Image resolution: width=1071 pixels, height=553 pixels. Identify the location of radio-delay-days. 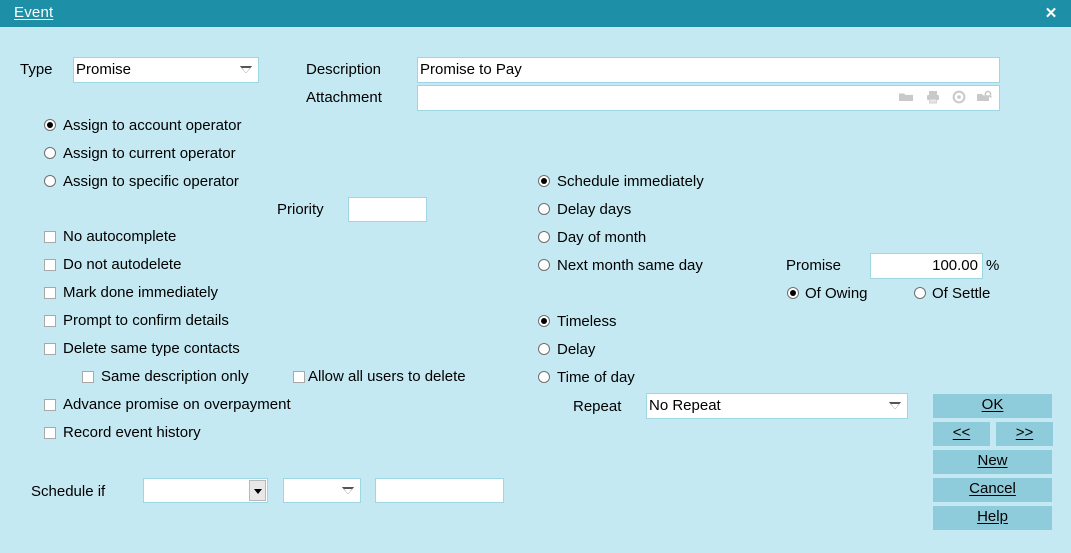
(544, 209).